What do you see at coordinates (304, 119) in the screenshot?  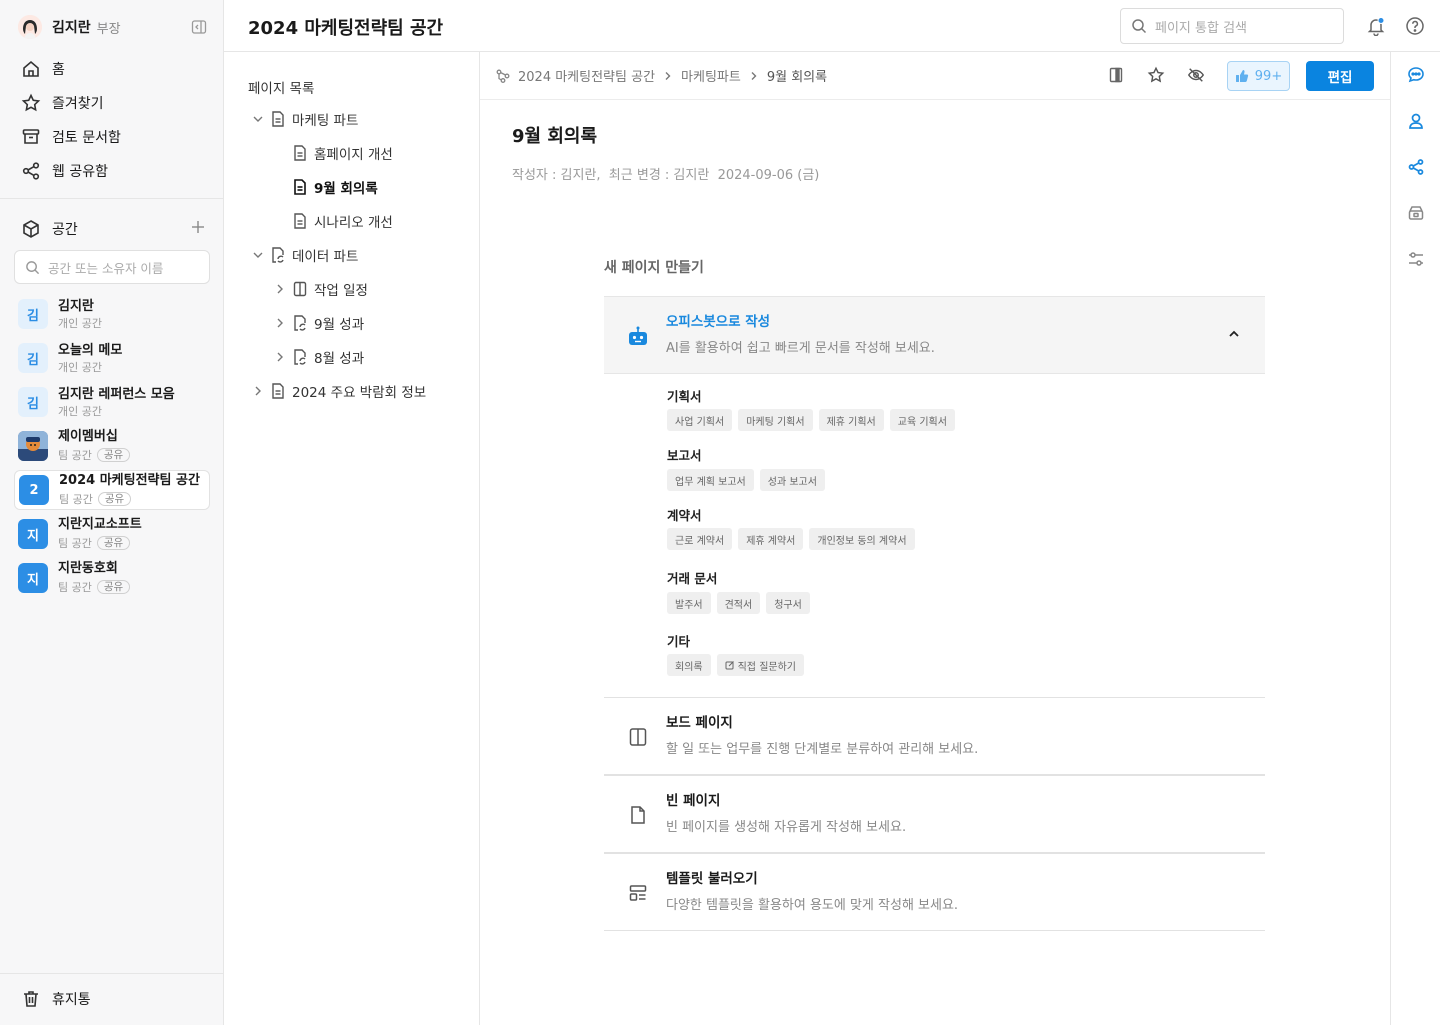 I see `tree-node-marketing-part: 마케팅 파트` at bounding box center [304, 119].